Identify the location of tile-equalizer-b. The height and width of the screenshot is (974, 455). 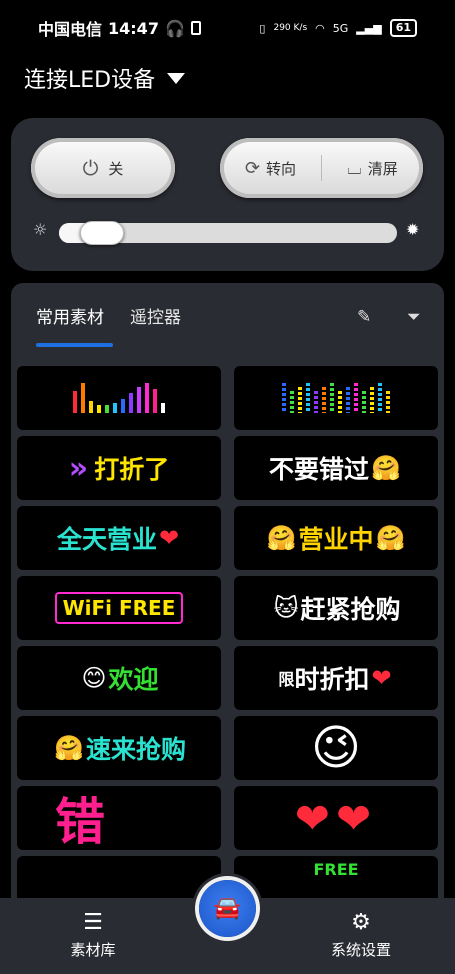
(336, 398).